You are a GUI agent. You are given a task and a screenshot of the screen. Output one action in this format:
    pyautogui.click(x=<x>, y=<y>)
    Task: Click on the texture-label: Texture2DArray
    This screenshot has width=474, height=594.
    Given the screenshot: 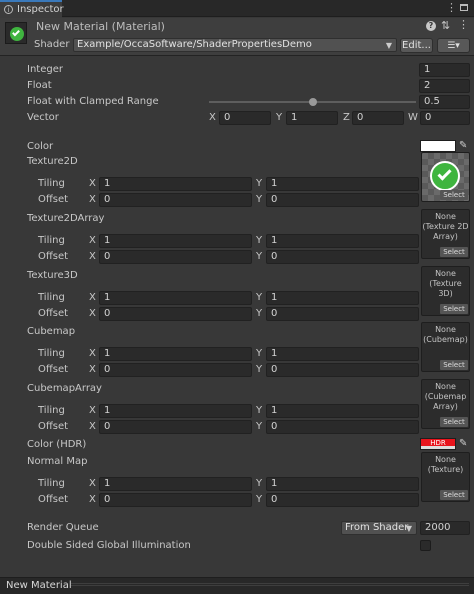 What is the action you would take?
    pyautogui.click(x=66, y=218)
    